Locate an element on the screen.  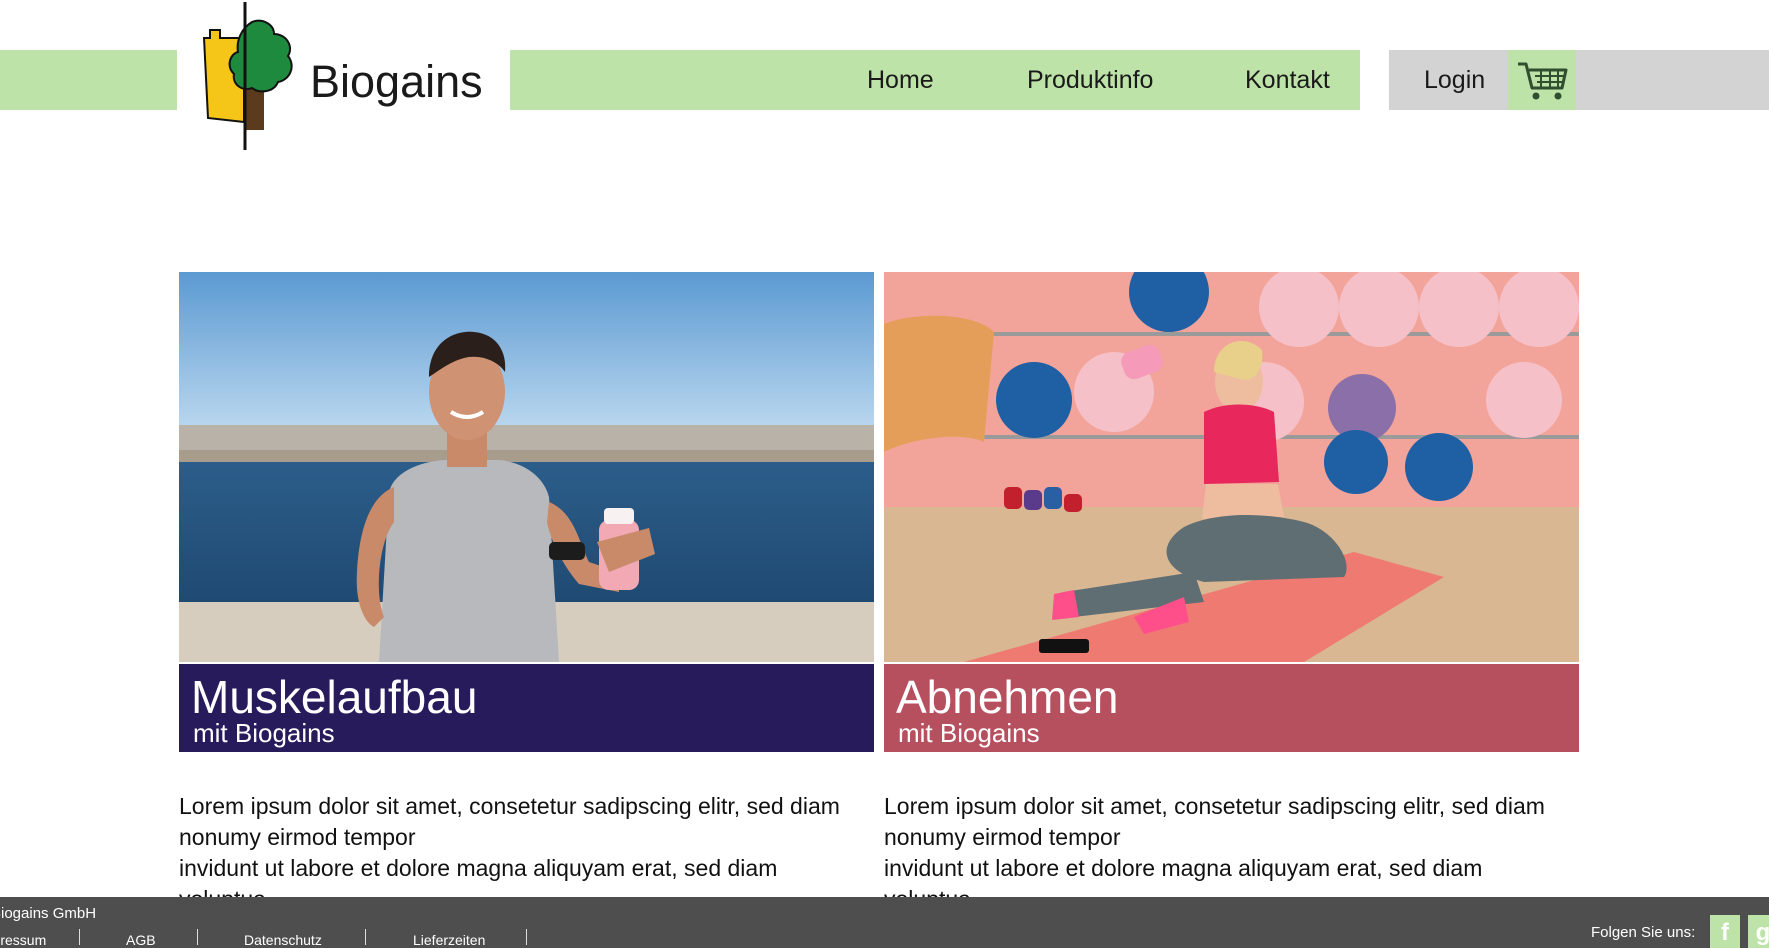
account-area: Login is located at coordinates (1579, 80).